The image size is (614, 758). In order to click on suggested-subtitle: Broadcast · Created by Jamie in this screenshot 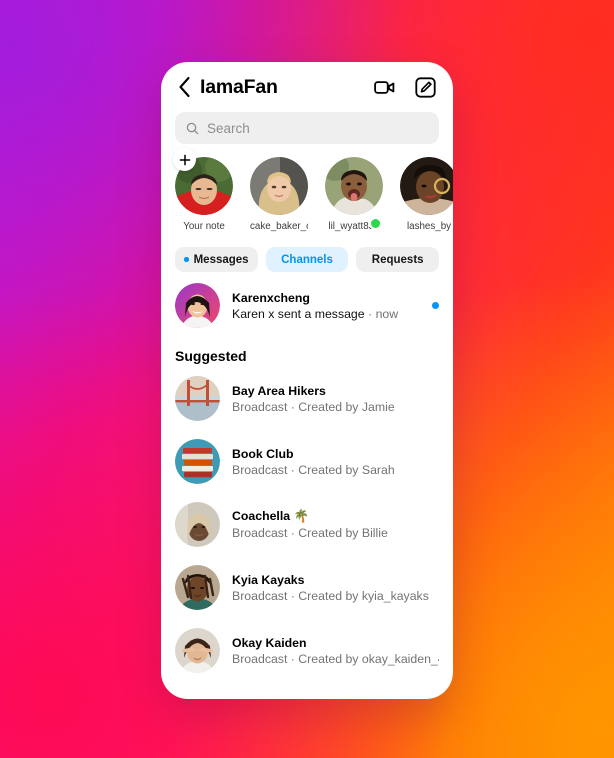, I will do `click(313, 406)`.